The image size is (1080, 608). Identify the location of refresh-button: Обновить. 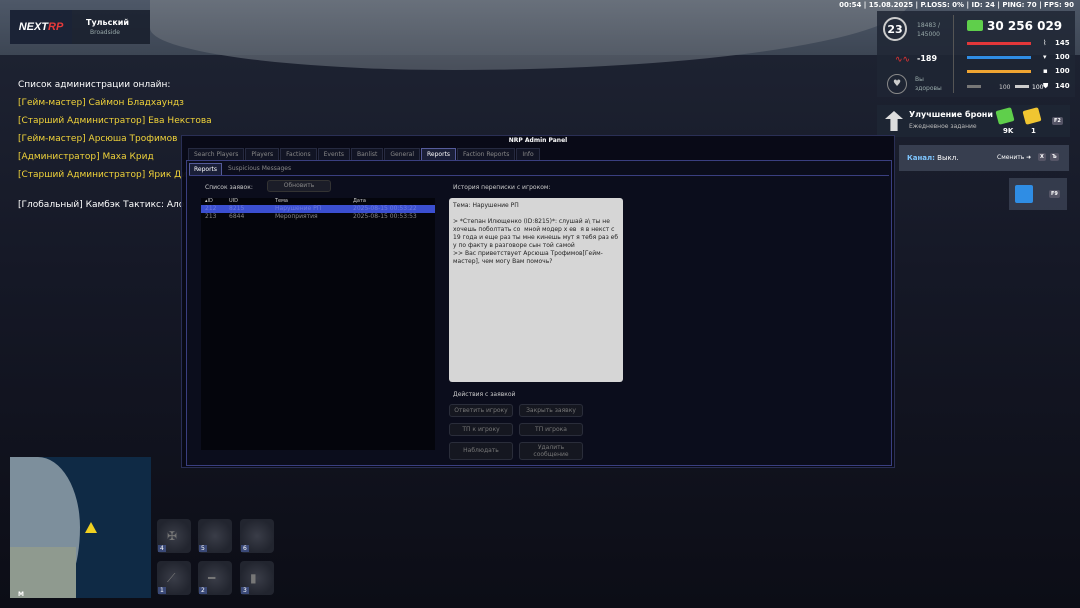
(299, 186).